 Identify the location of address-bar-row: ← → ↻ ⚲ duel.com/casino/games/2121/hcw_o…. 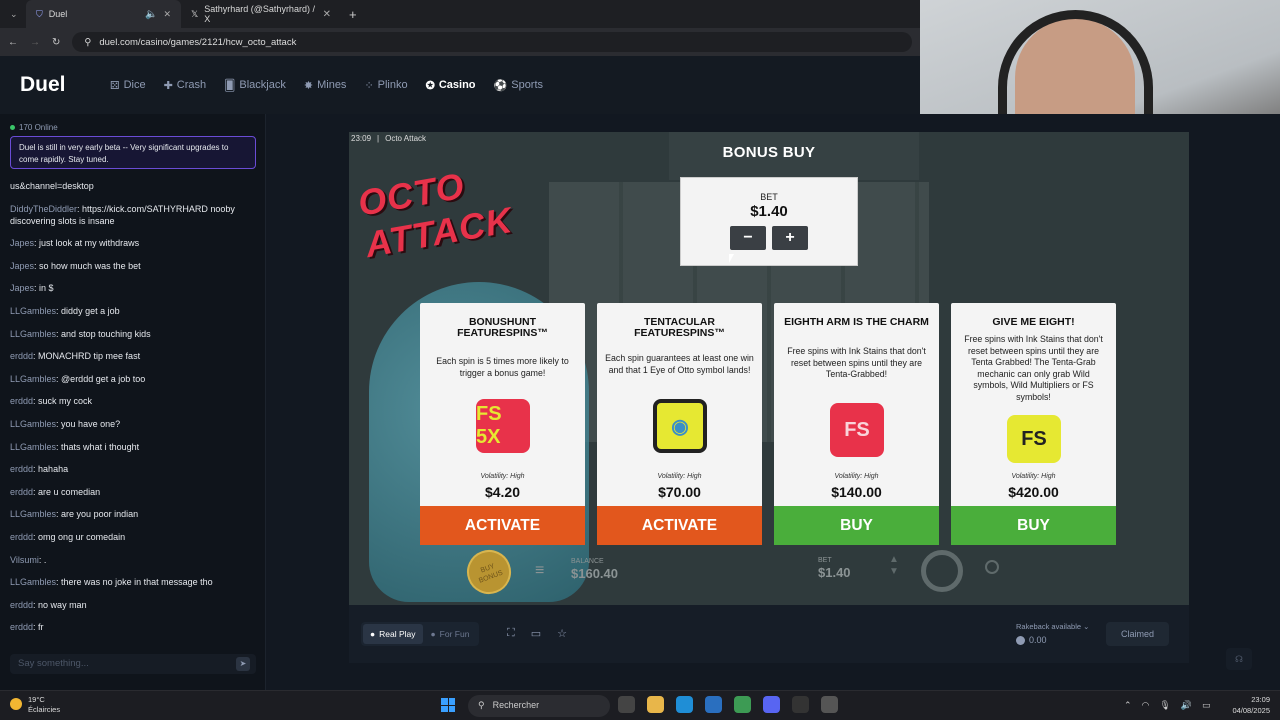
(460, 42).